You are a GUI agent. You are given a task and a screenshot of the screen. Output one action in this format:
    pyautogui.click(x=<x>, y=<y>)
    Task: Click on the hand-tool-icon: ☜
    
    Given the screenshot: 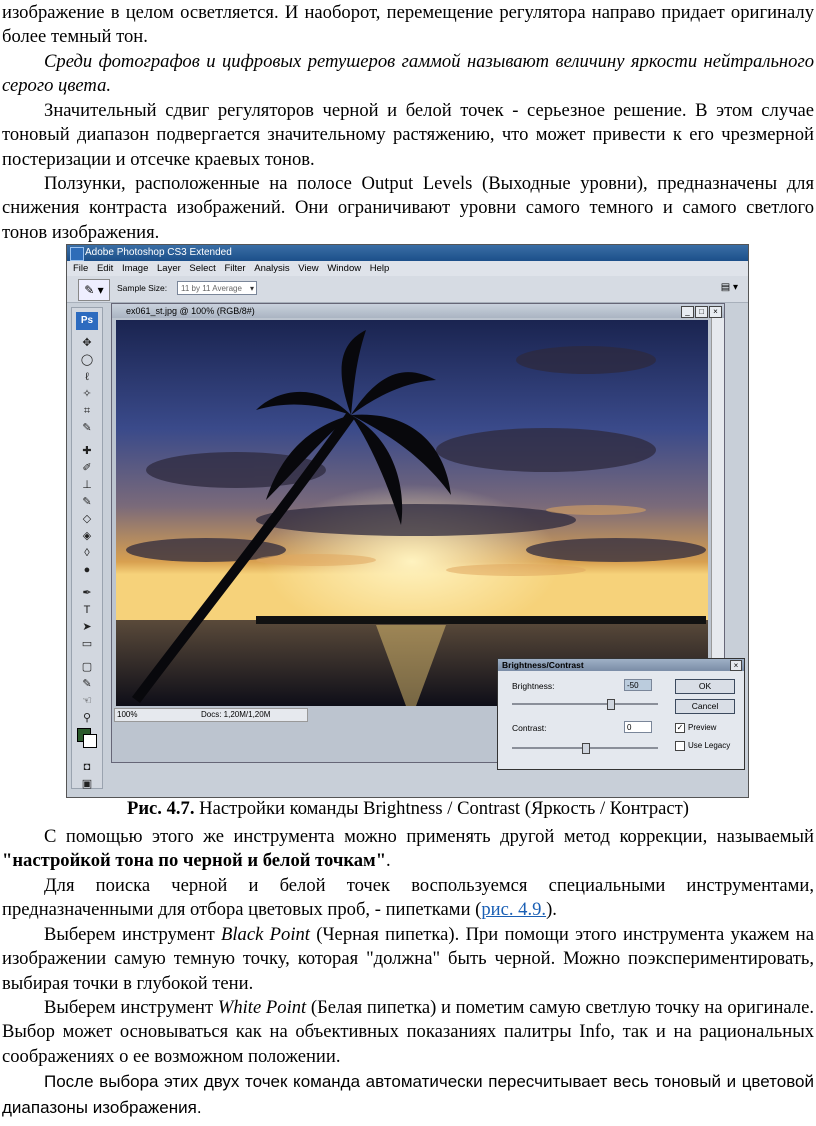 What is the action you would take?
    pyautogui.click(x=87, y=701)
    